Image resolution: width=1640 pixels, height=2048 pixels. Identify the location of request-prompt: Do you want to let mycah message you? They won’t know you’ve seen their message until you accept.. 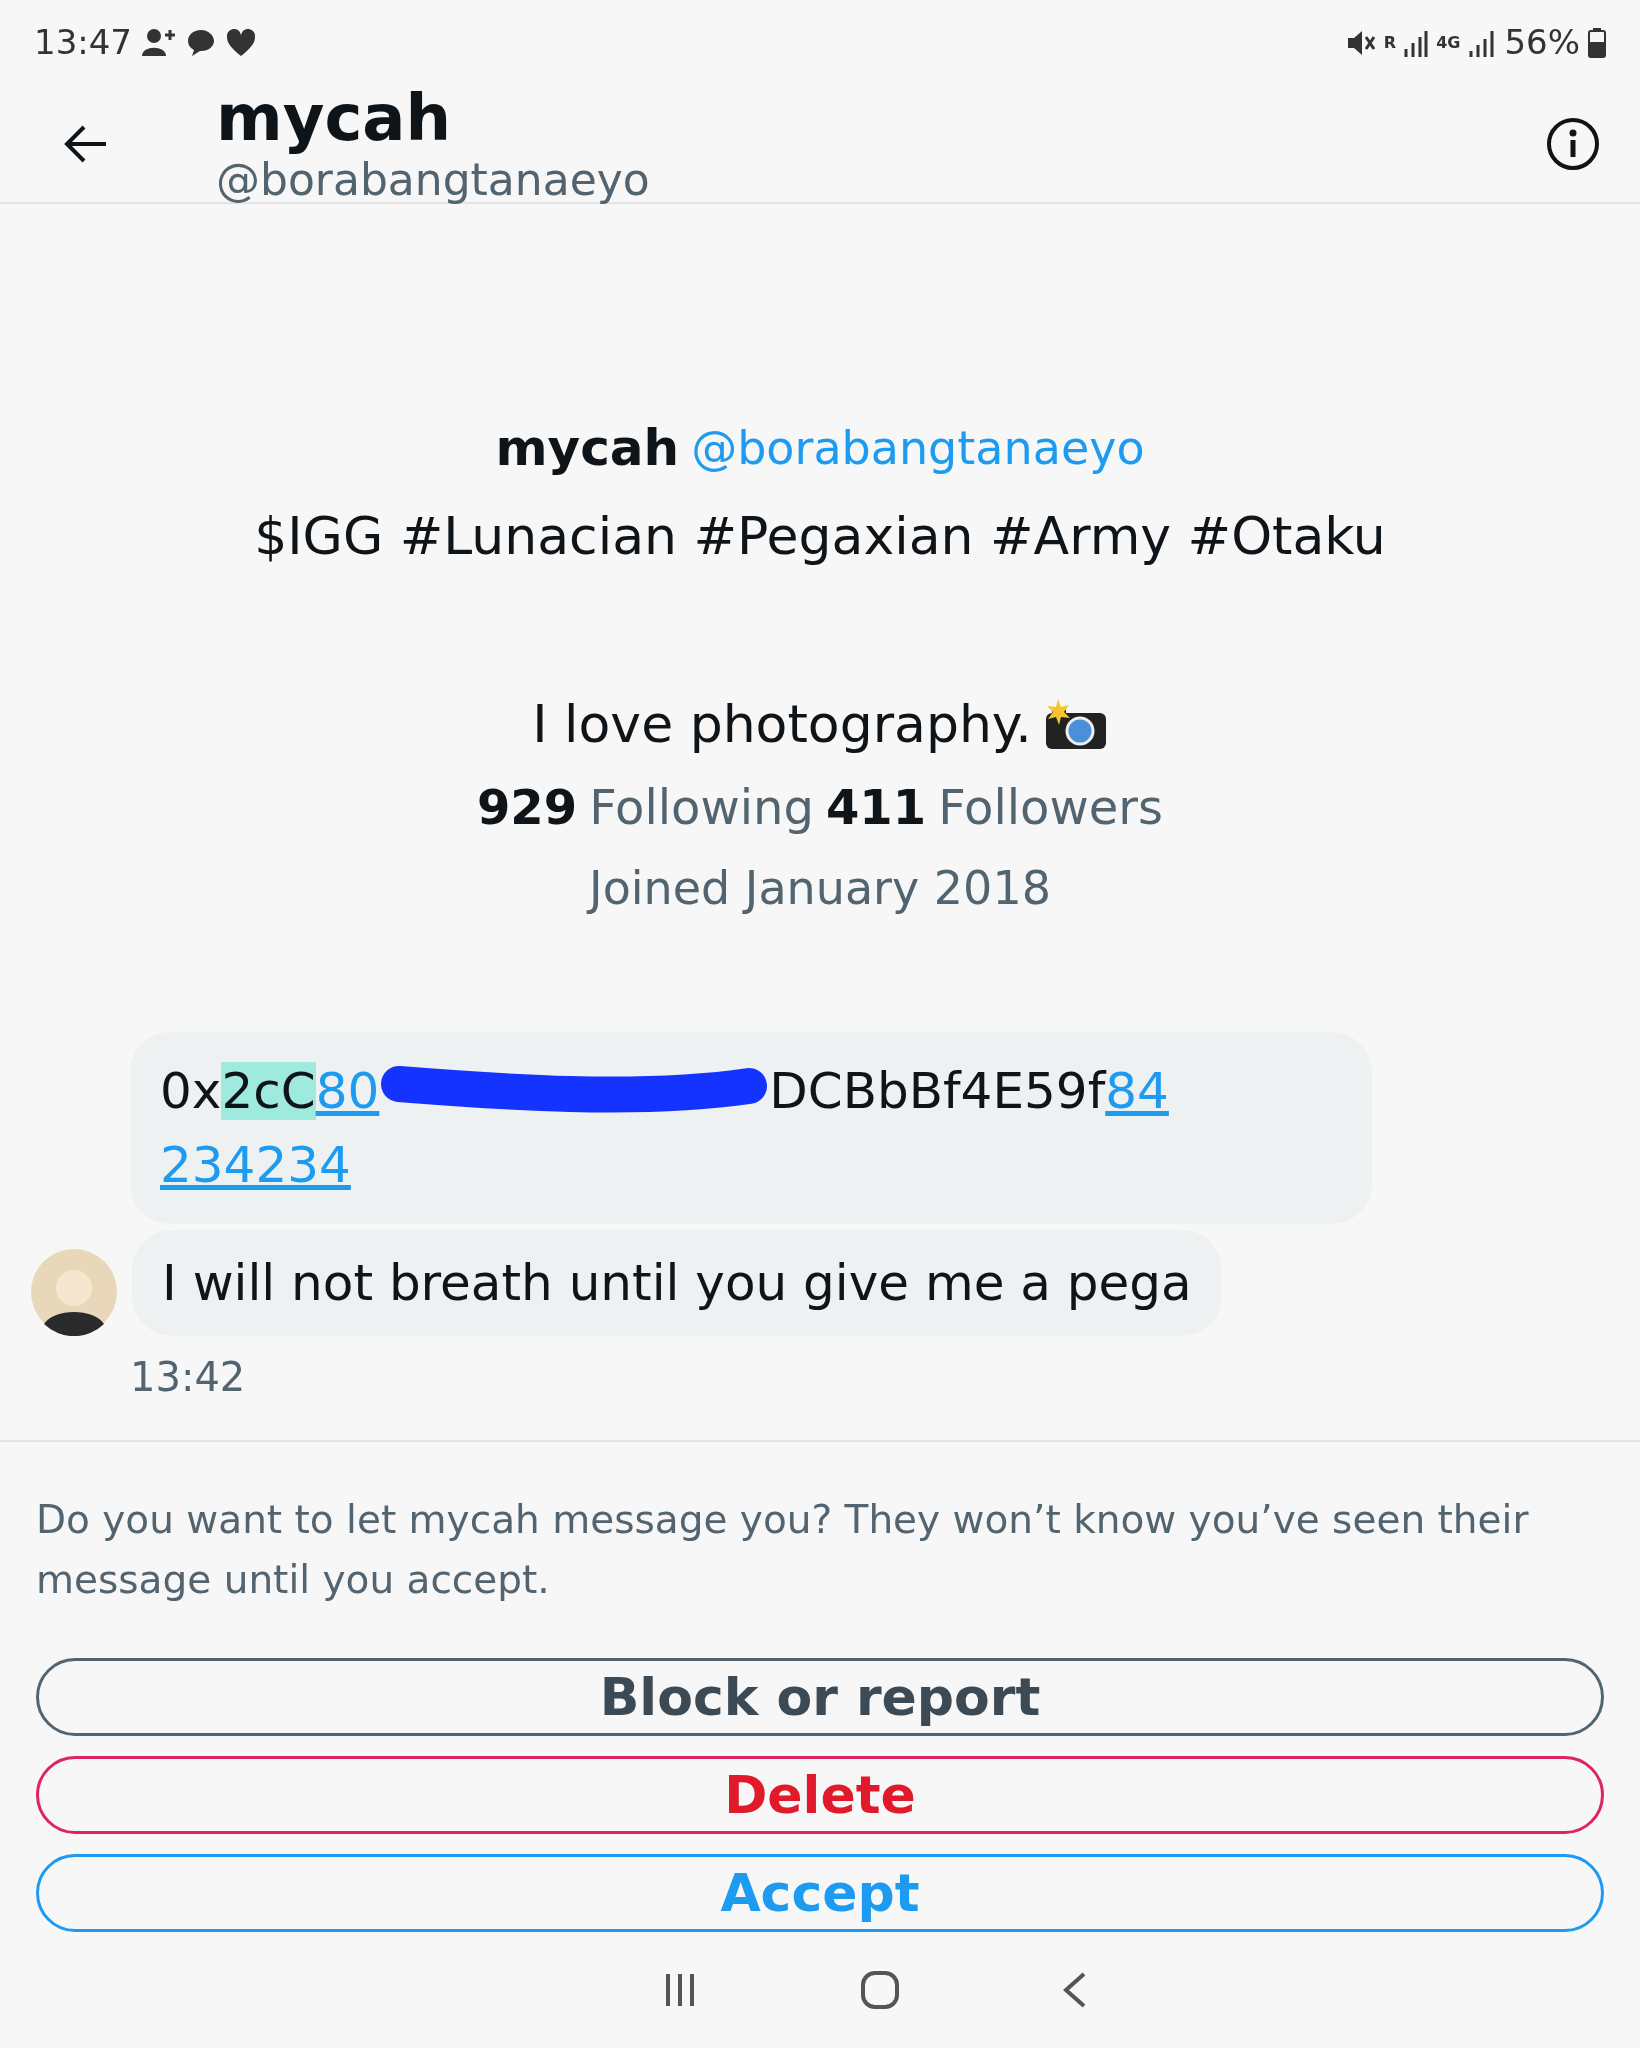
(782, 1549).